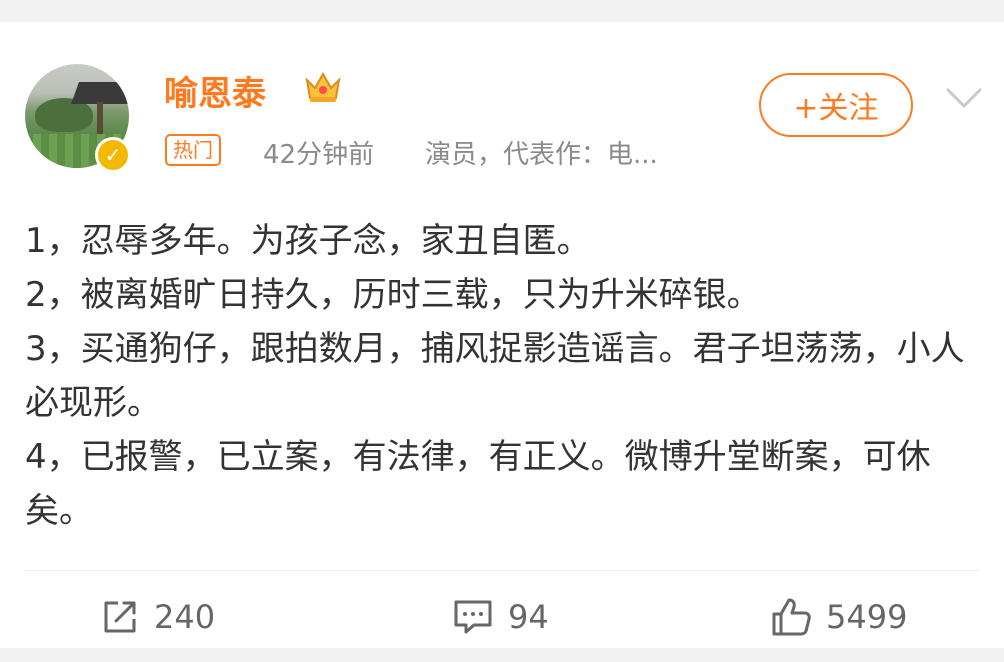 Image resolution: width=1004 pixels, height=662 pixels. I want to click on like-button: 5499, so click(838, 617).